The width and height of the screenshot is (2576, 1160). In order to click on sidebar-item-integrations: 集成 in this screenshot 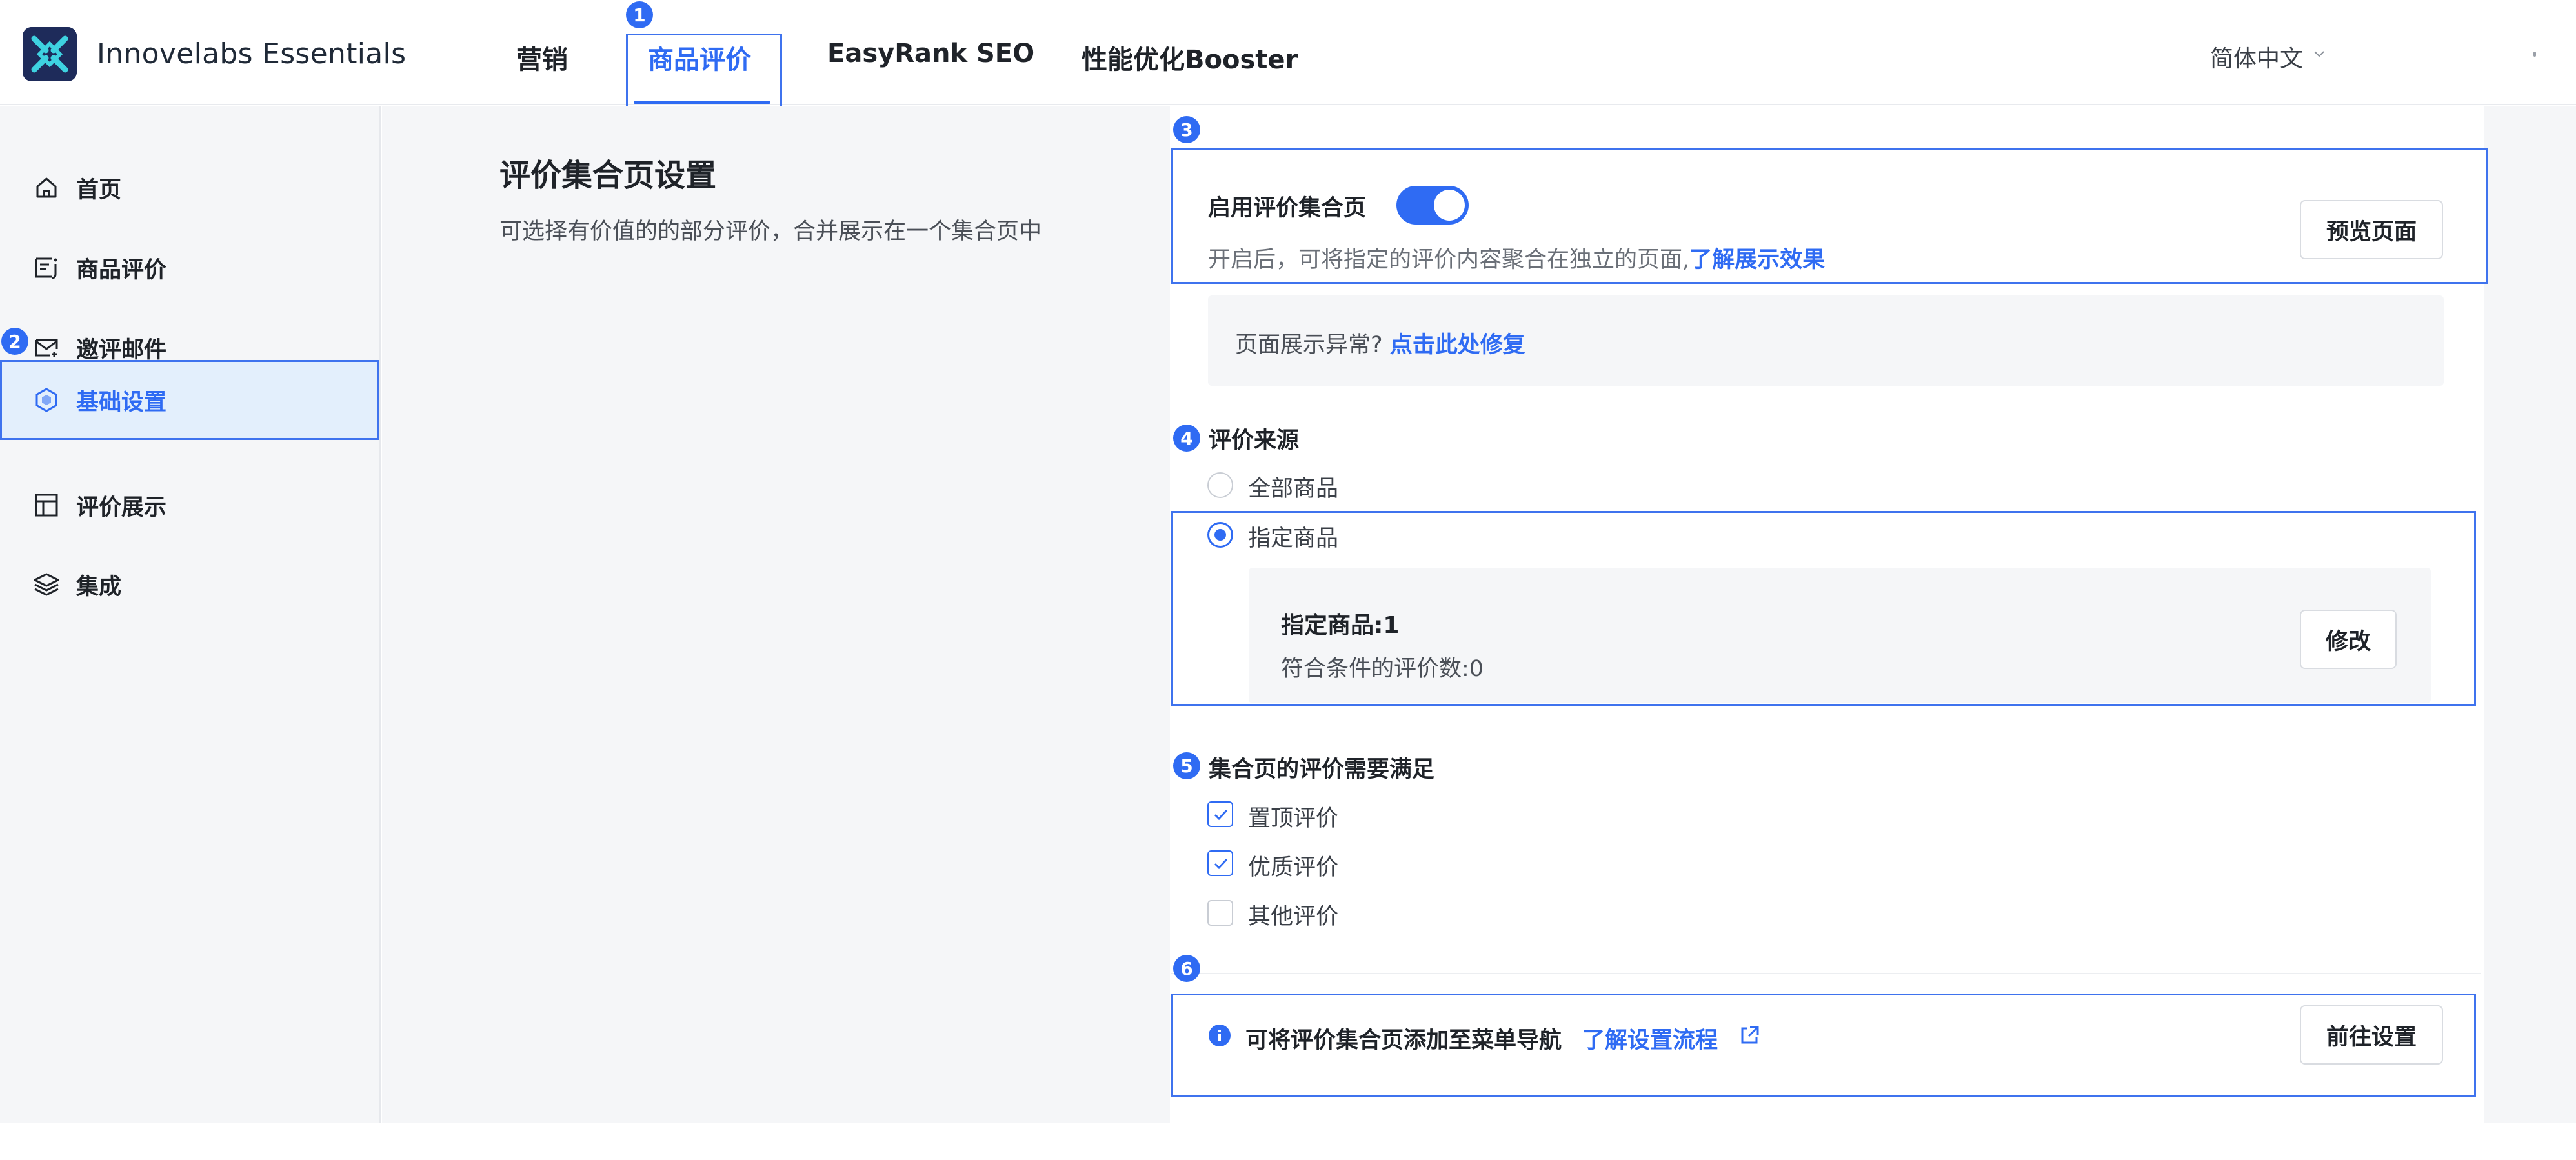, I will do `click(190, 585)`.